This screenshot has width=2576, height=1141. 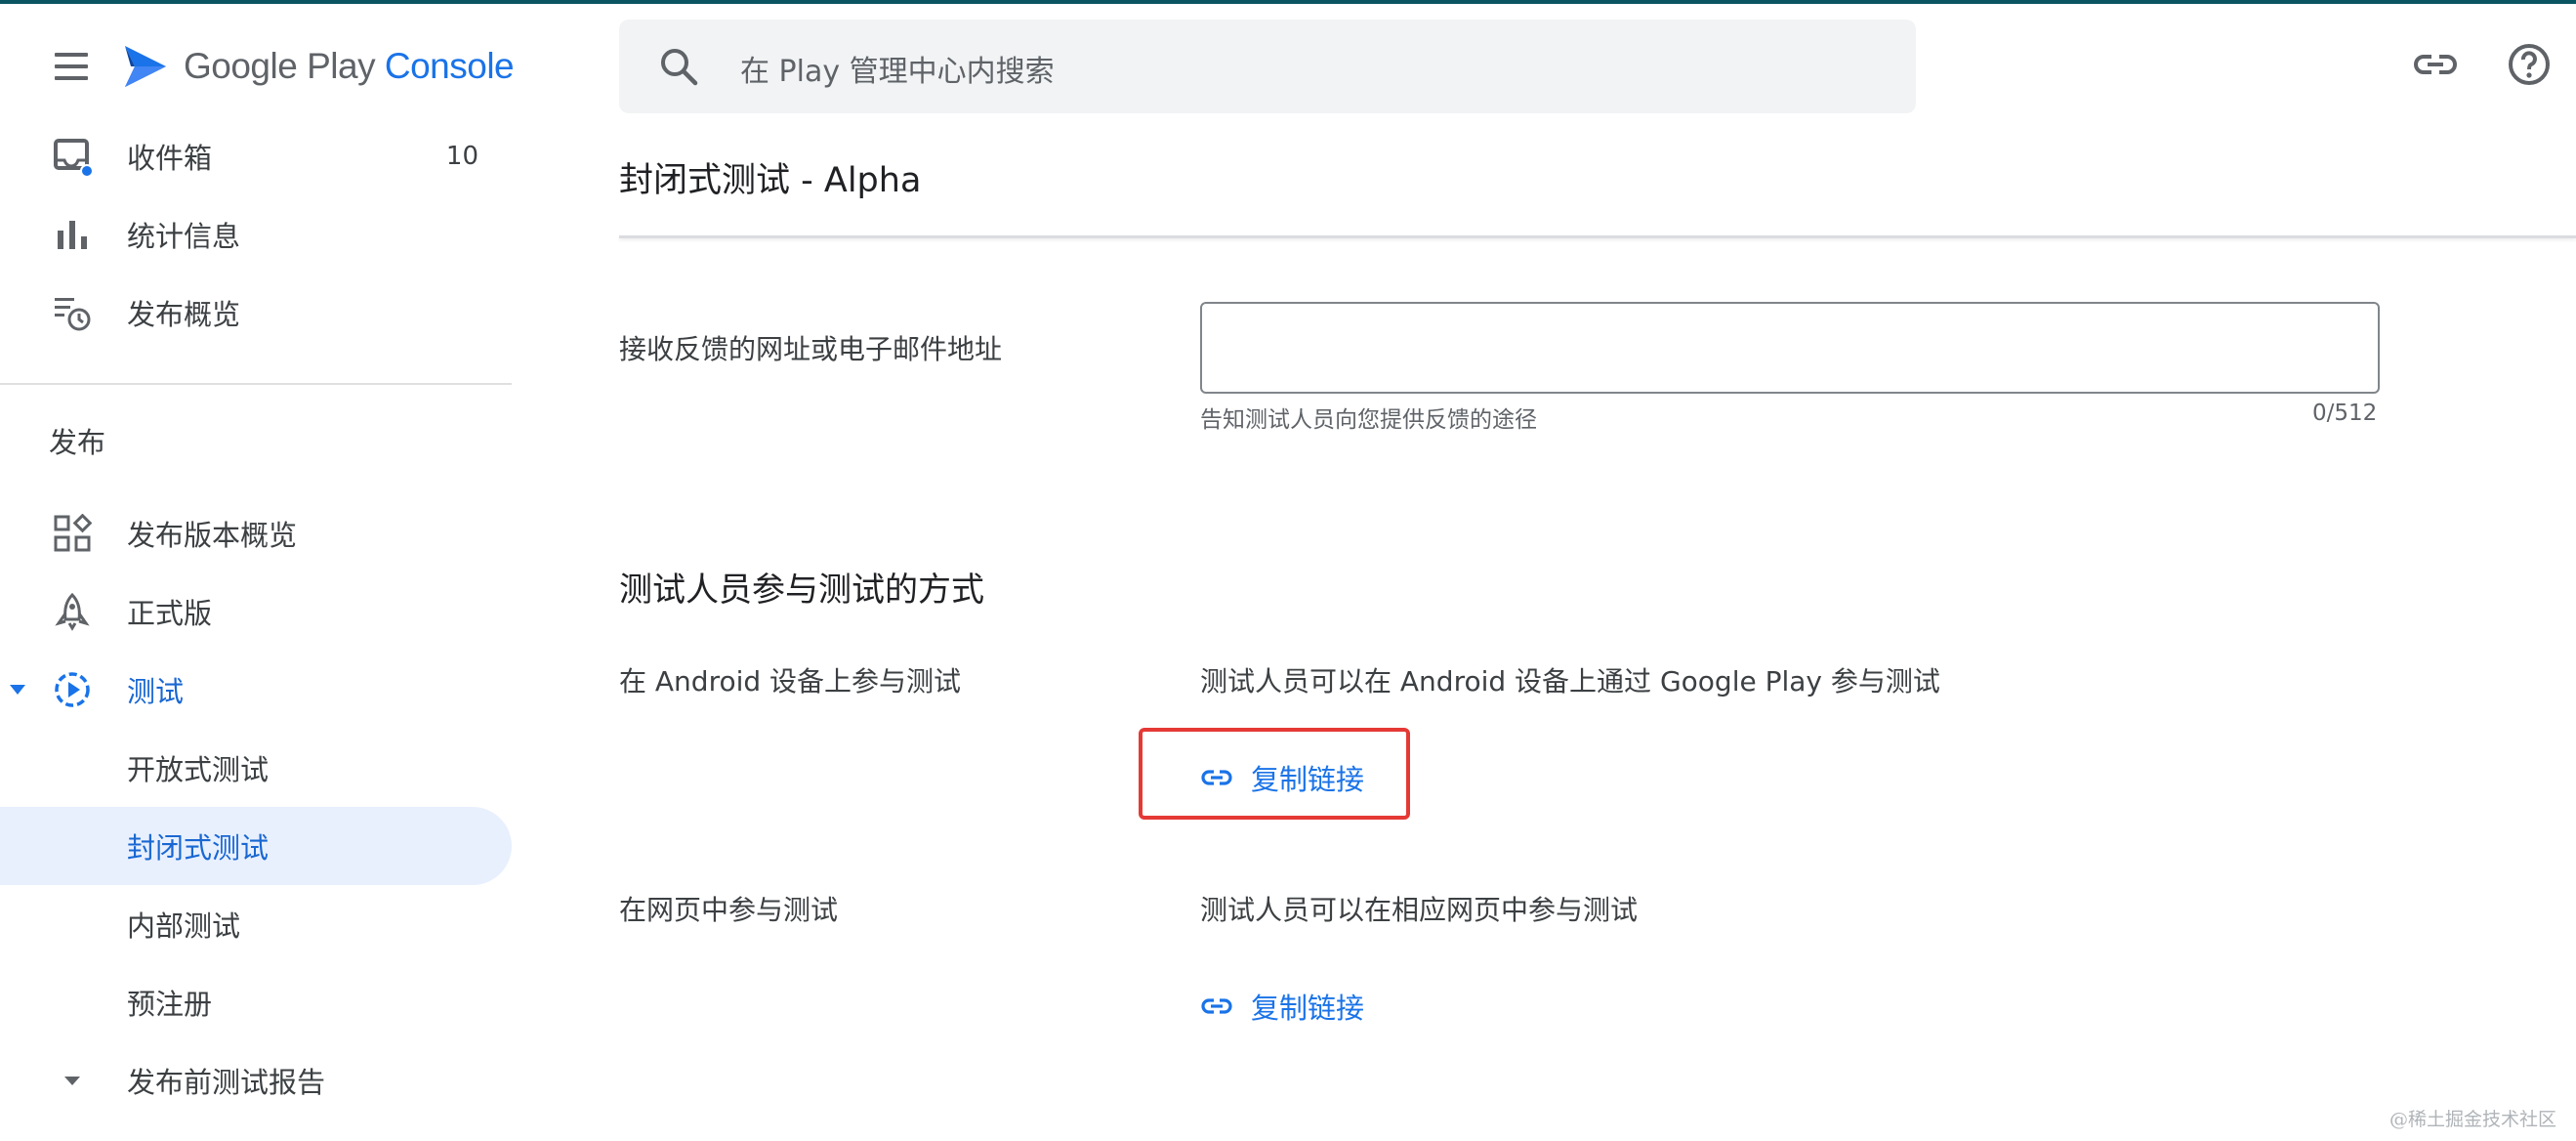 I want to click on testing-icon, so click(x=72, y=689).